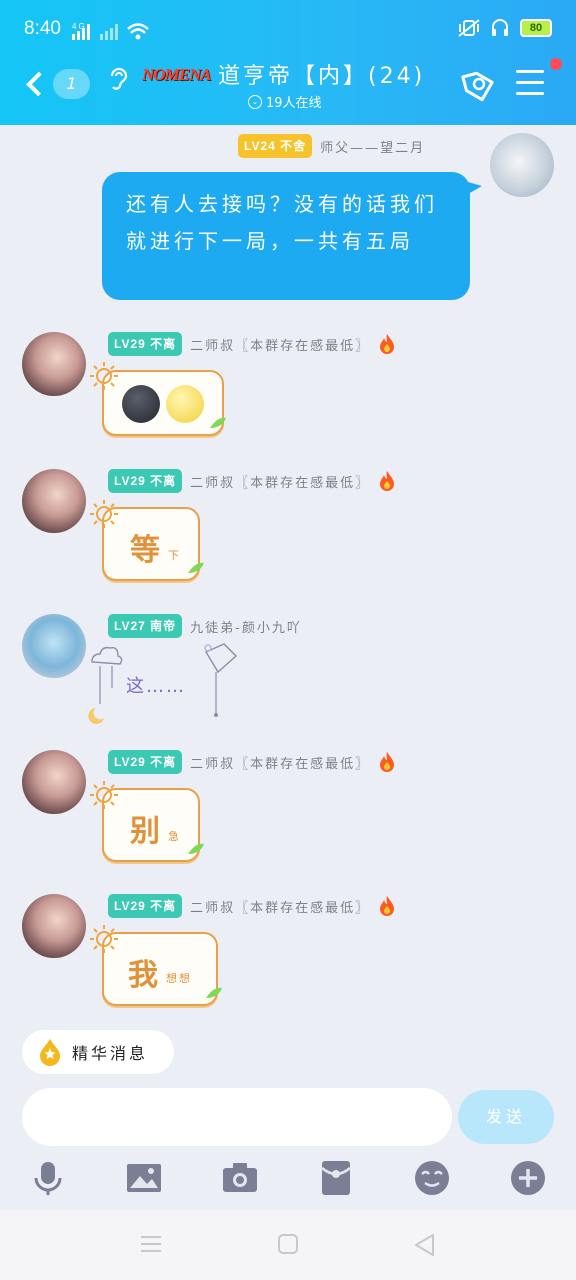 Image resolution: width=576 pixels, height=1280 pixels. What do you see at coordinates (469, 28) in the screenshot?
I see `vibrate-icon` at bounding box center [469, 28].